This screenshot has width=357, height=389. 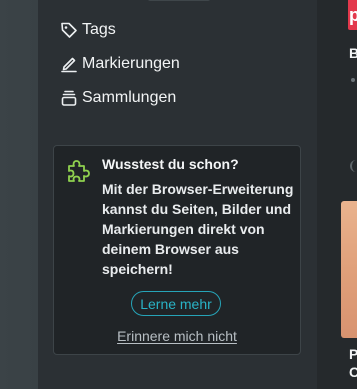 What do you see at coordinates (349, 269) in the screenshot?
I see `article-thumbnail` at bounding box center [349, 269].